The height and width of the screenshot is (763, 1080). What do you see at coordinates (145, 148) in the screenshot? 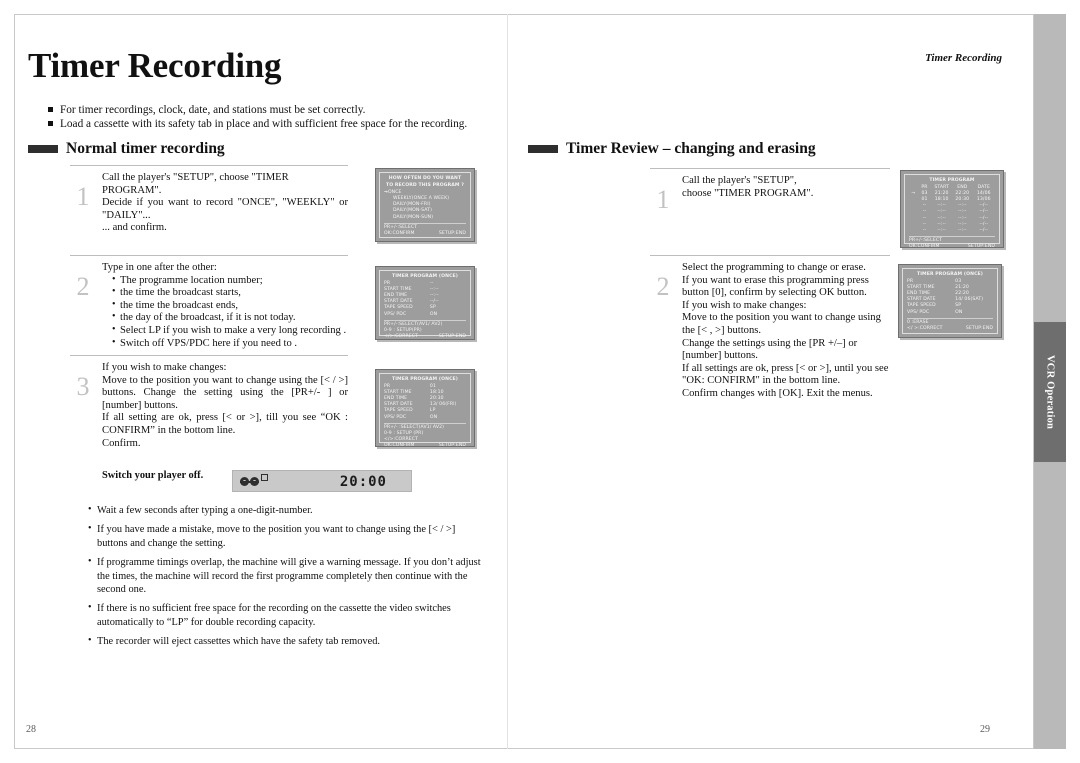
I see `section-heading-text: Normal timer recording` at bounding box center [145, 148].